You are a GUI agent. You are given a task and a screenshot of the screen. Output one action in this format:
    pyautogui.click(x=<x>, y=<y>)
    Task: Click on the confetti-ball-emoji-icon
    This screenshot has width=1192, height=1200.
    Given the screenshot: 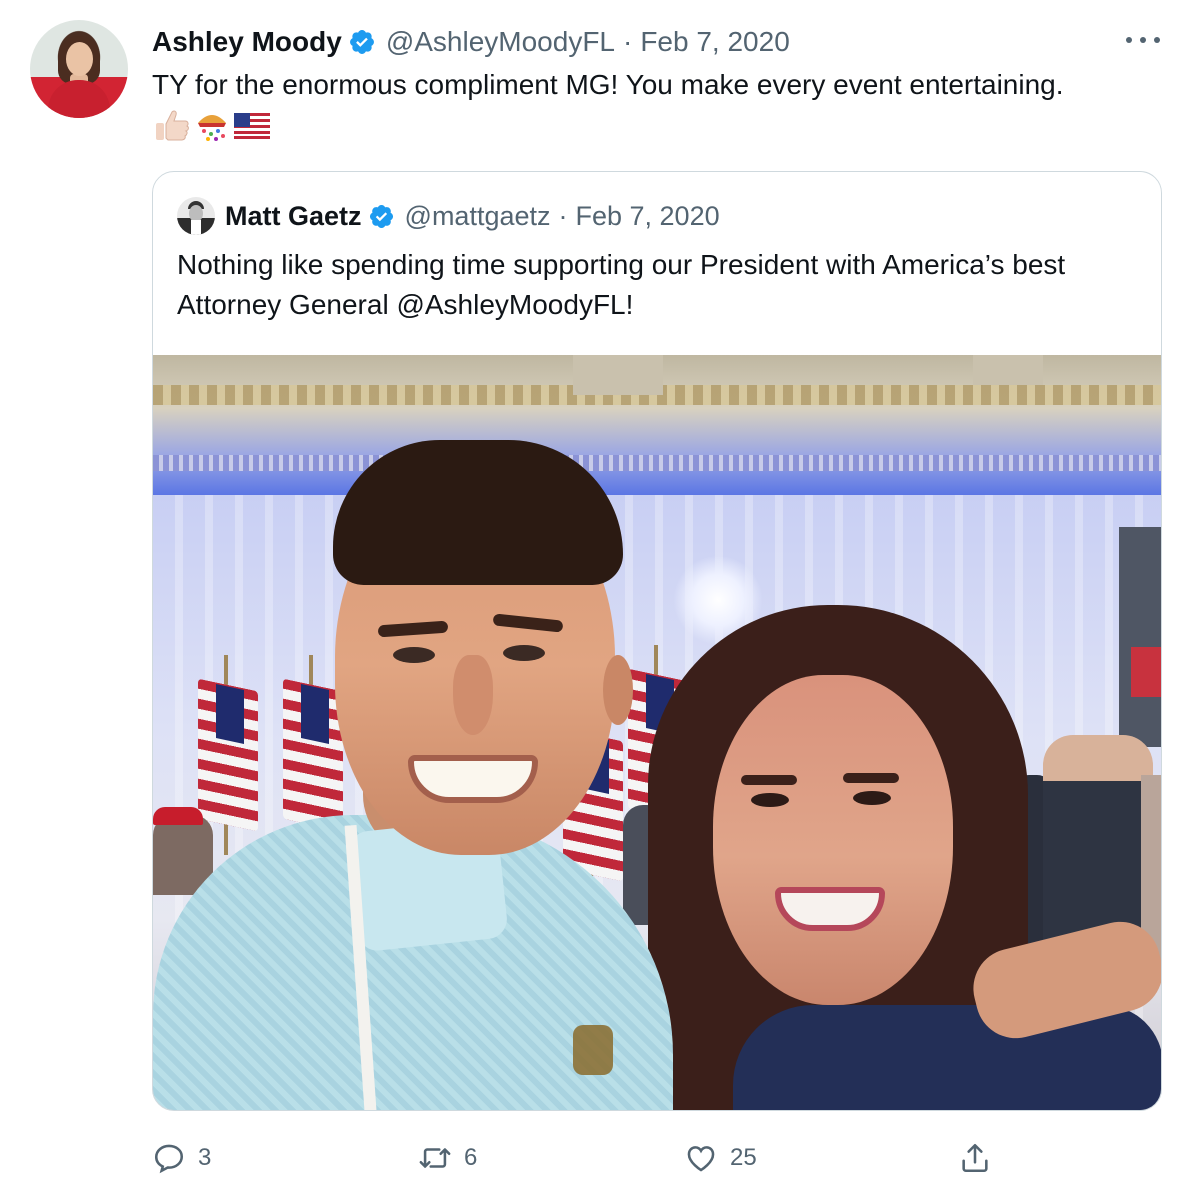 What is the action you would take?
    pyautogui.click(x=212, y=128)
    